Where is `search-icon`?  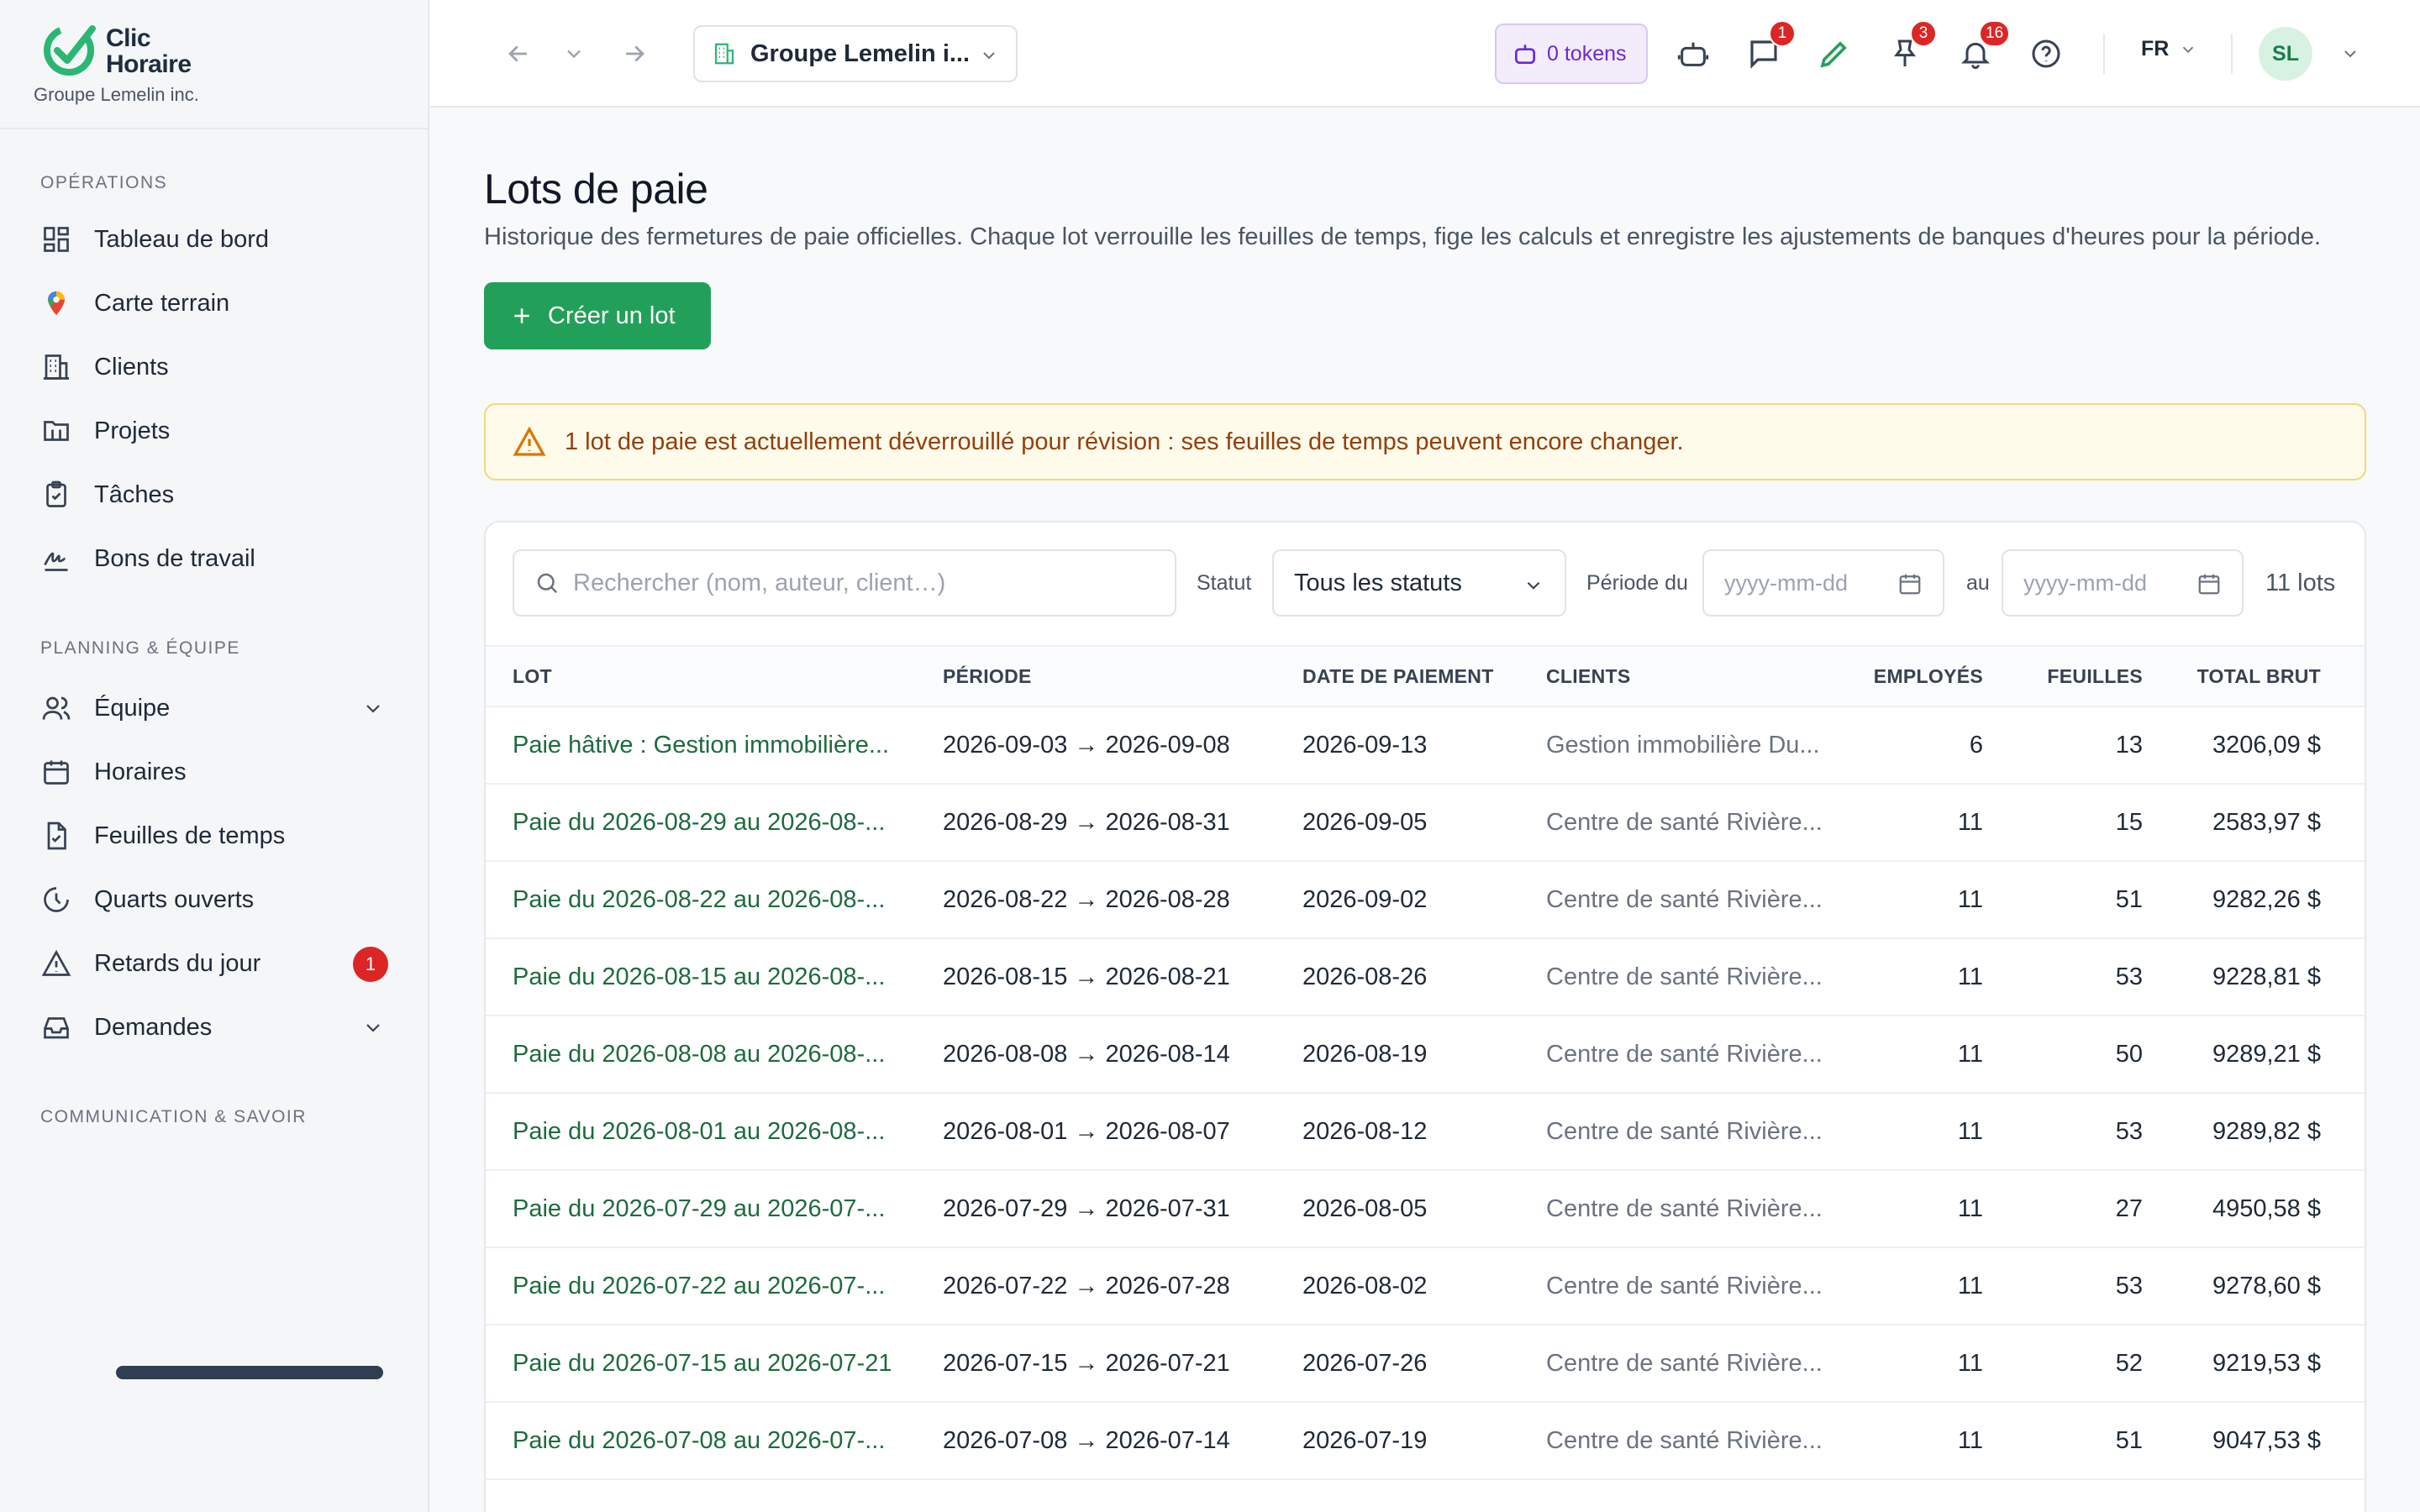
search-icon is located at coordinates (547, 583).